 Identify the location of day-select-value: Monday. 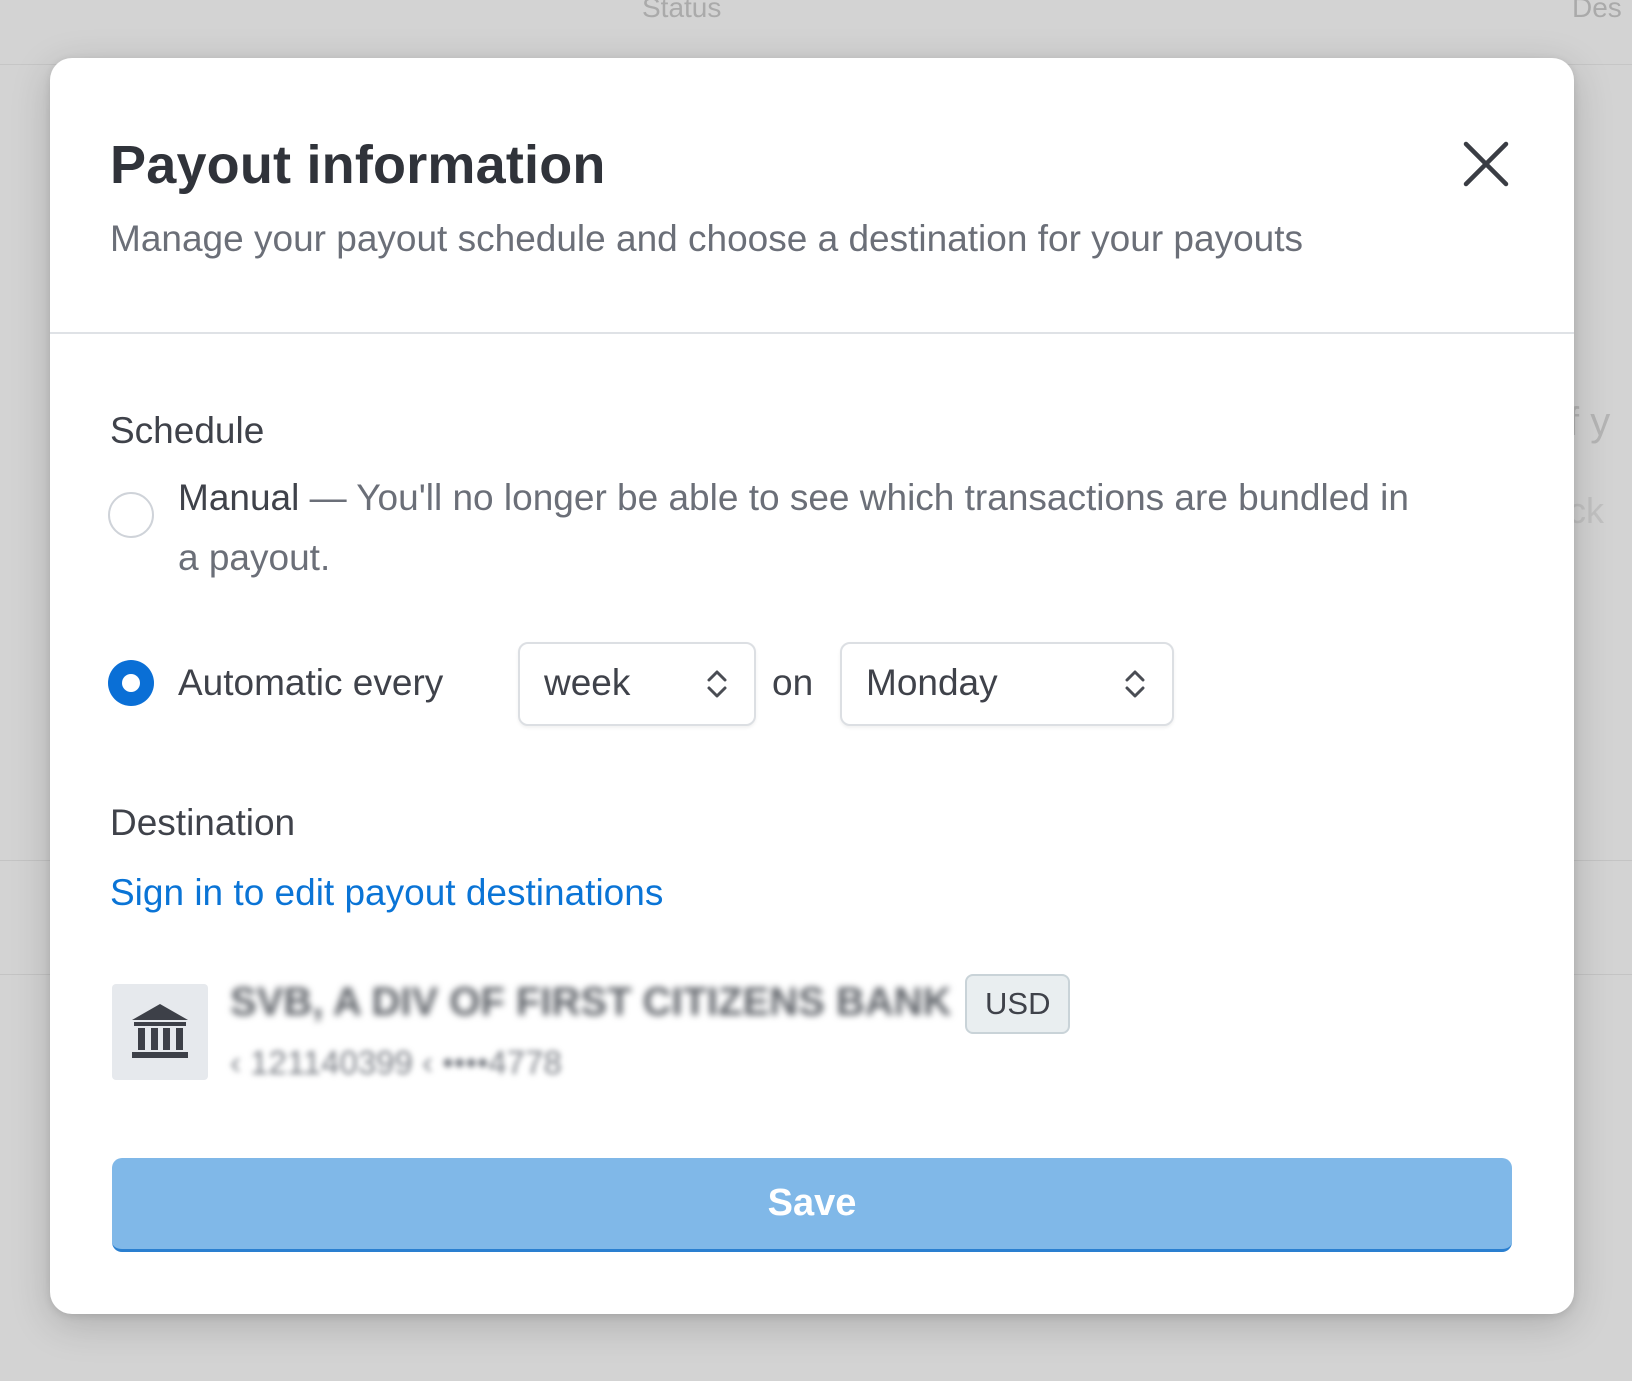
(932, 682).